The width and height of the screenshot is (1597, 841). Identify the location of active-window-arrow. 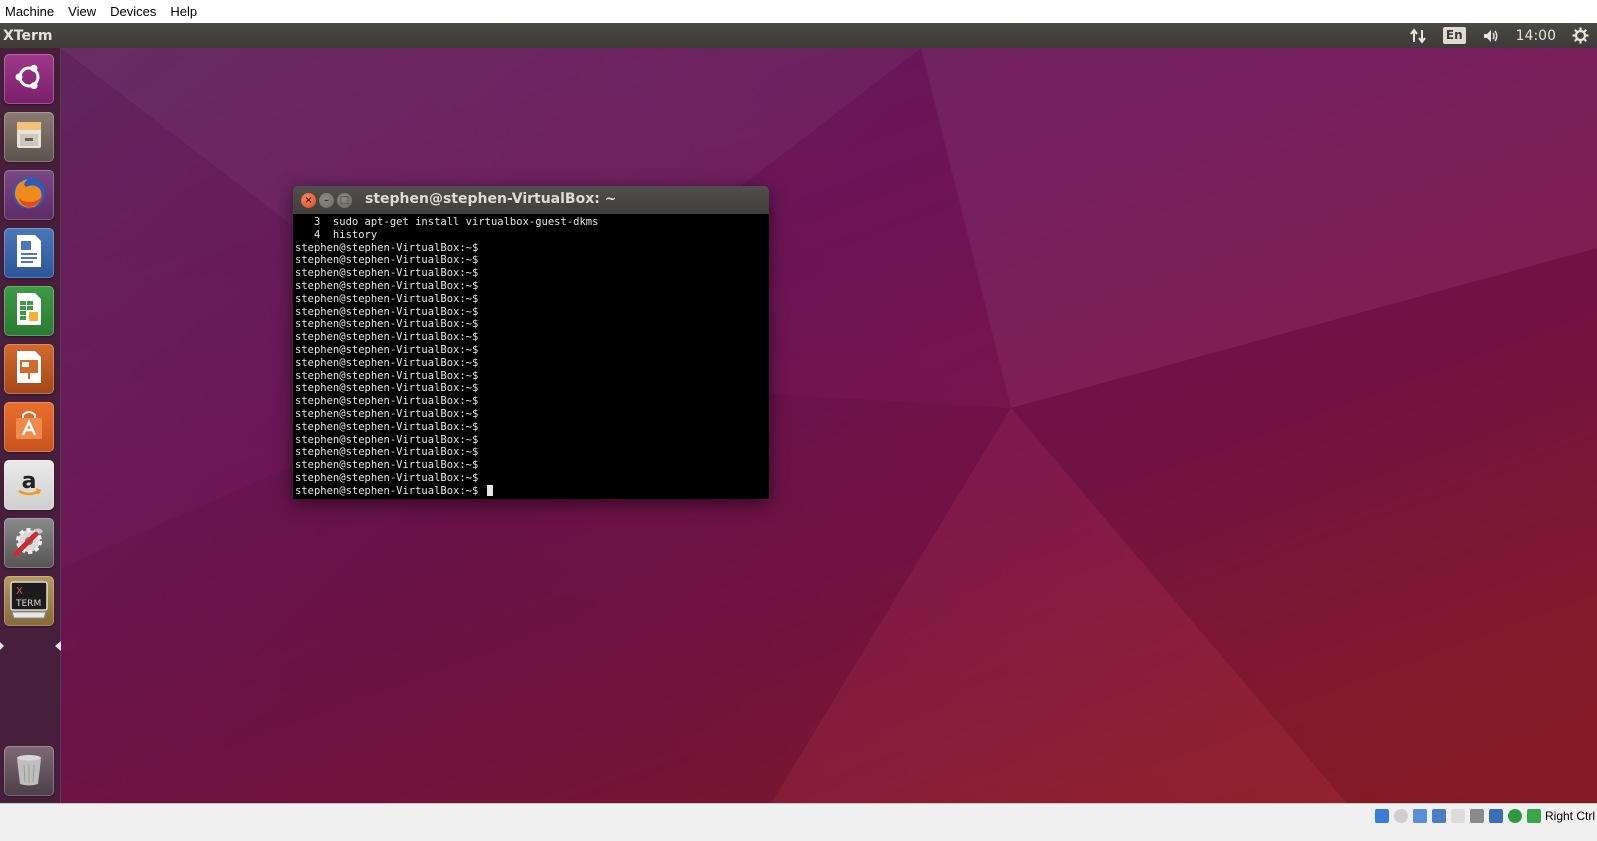
(58, 646).